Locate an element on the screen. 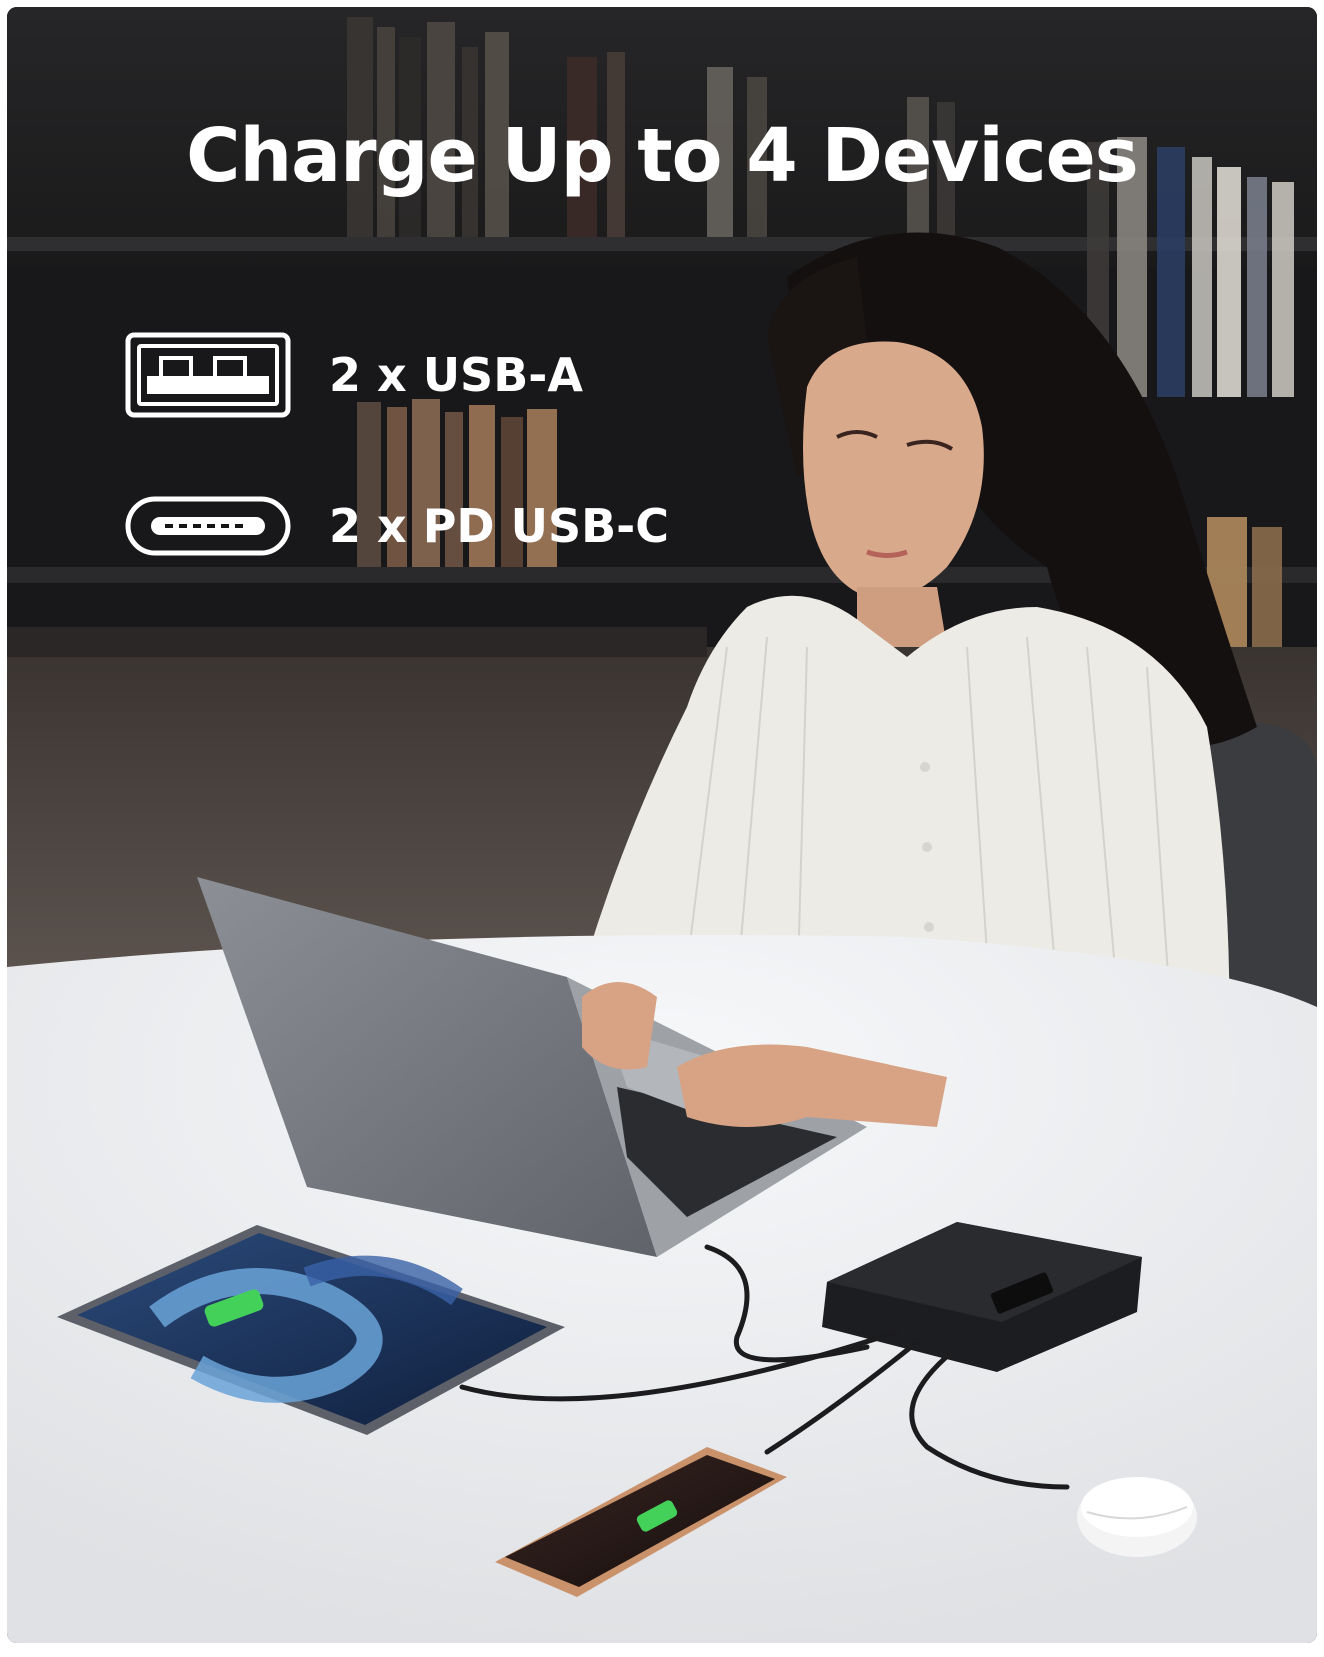  feature-usb-c: 2 x PD USB-C is located at coordinates (397, 526).